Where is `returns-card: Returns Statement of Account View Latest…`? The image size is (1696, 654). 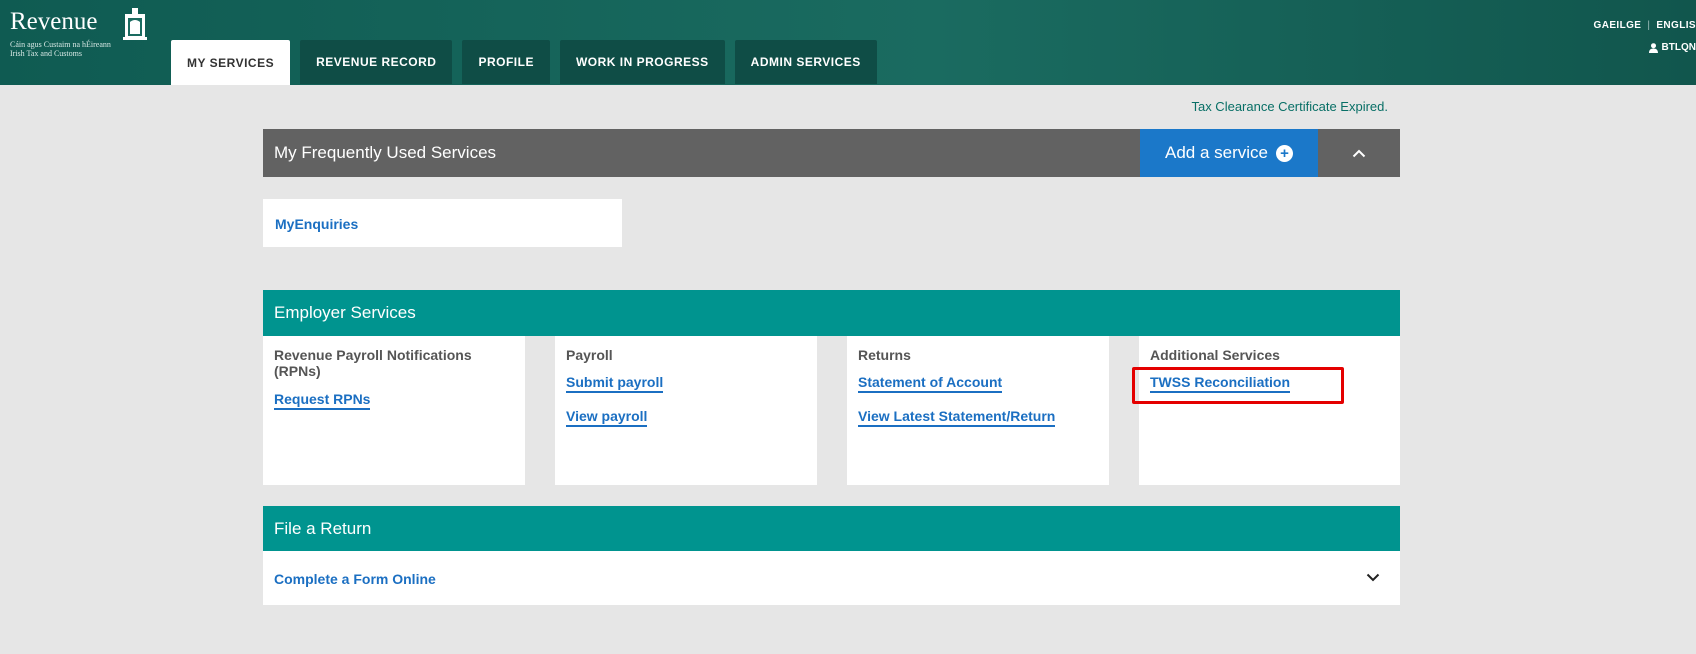 returns-card: Returns Statement of Account View Latest… is located at coordinates (978, 410).